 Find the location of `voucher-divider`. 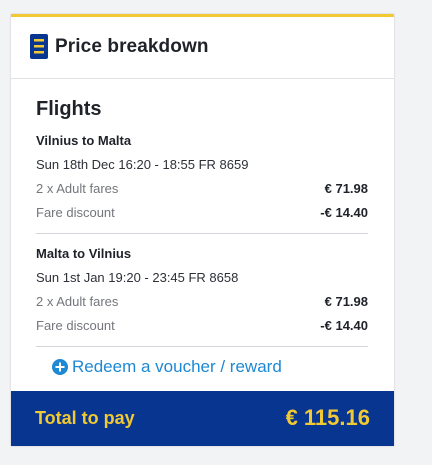

voucher-divider is located at coordinates (202, 346).